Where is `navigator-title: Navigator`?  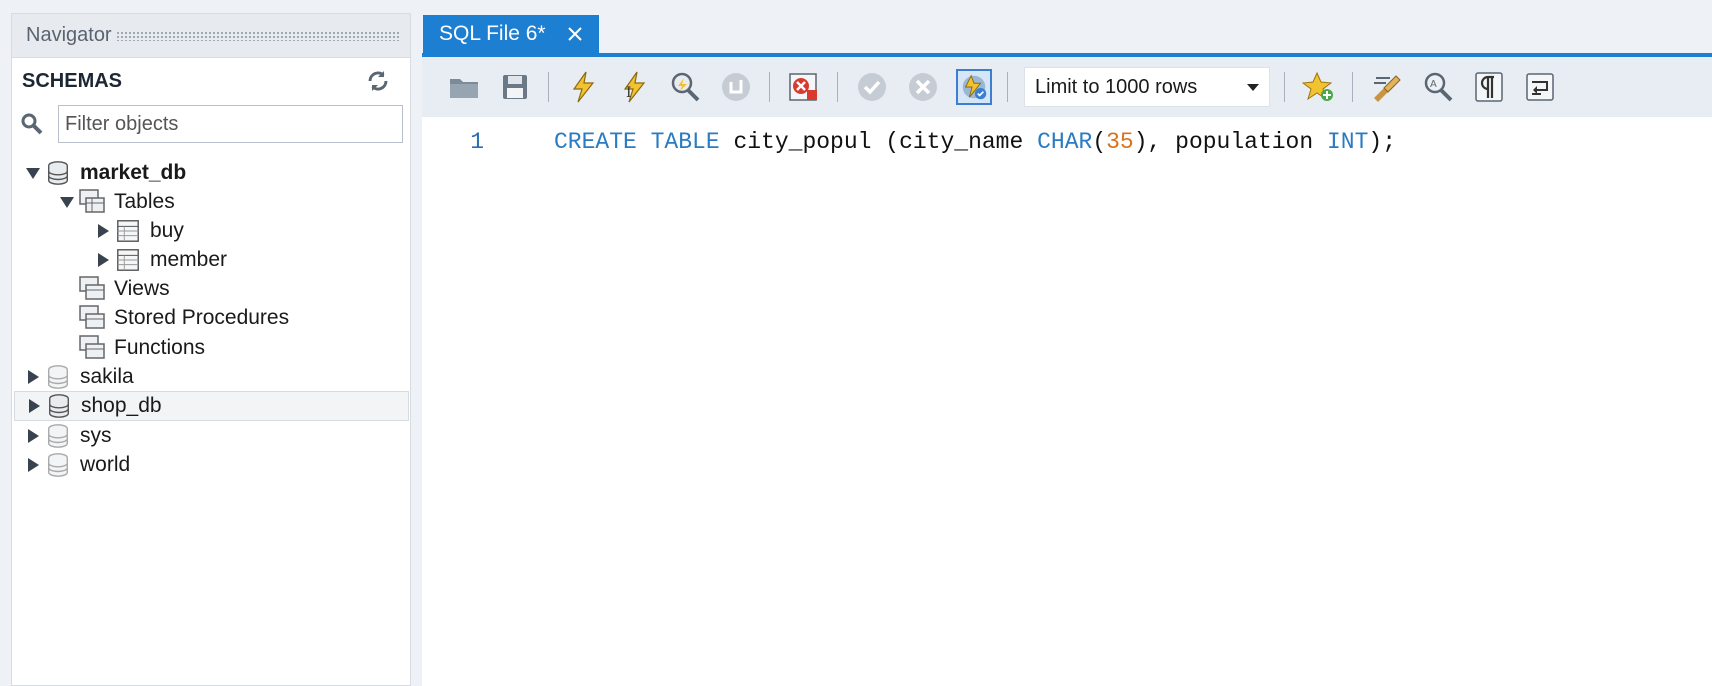
navigator-title: Navigator is located at coordinates (69, 35).